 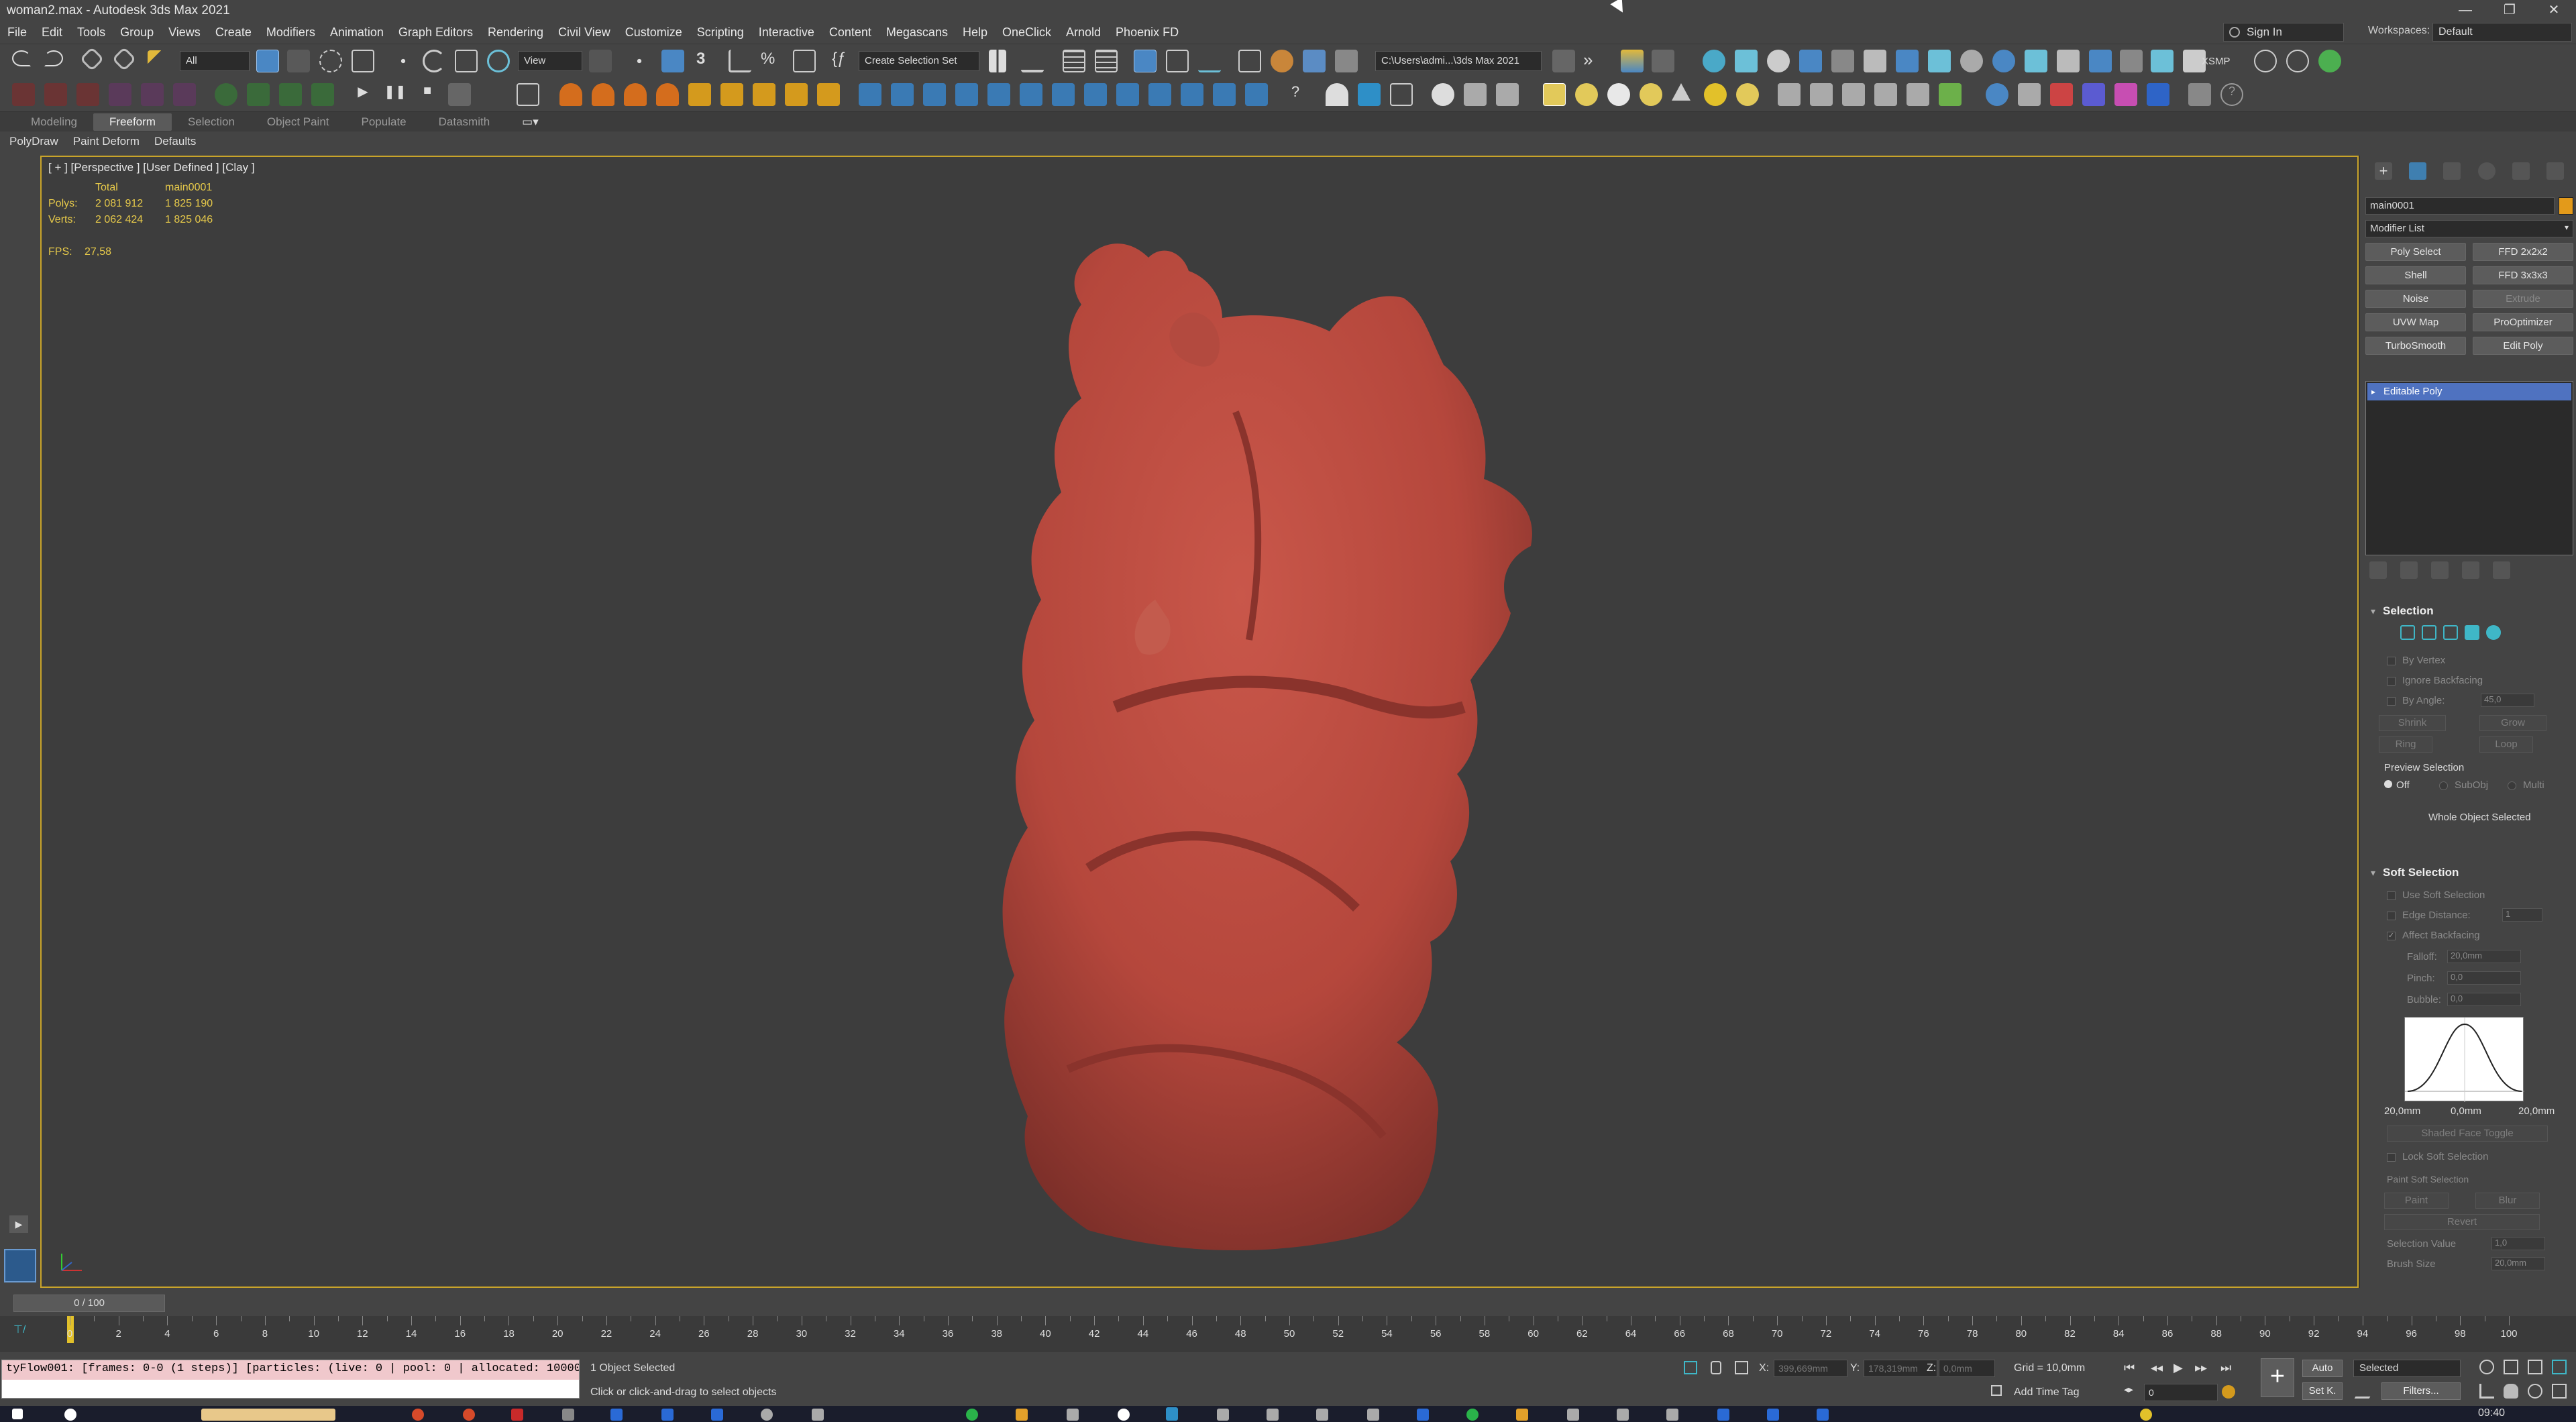 I want to click on use-soft-selection-checkbox: Use Soft Selection, so click(x=2436, y=895).